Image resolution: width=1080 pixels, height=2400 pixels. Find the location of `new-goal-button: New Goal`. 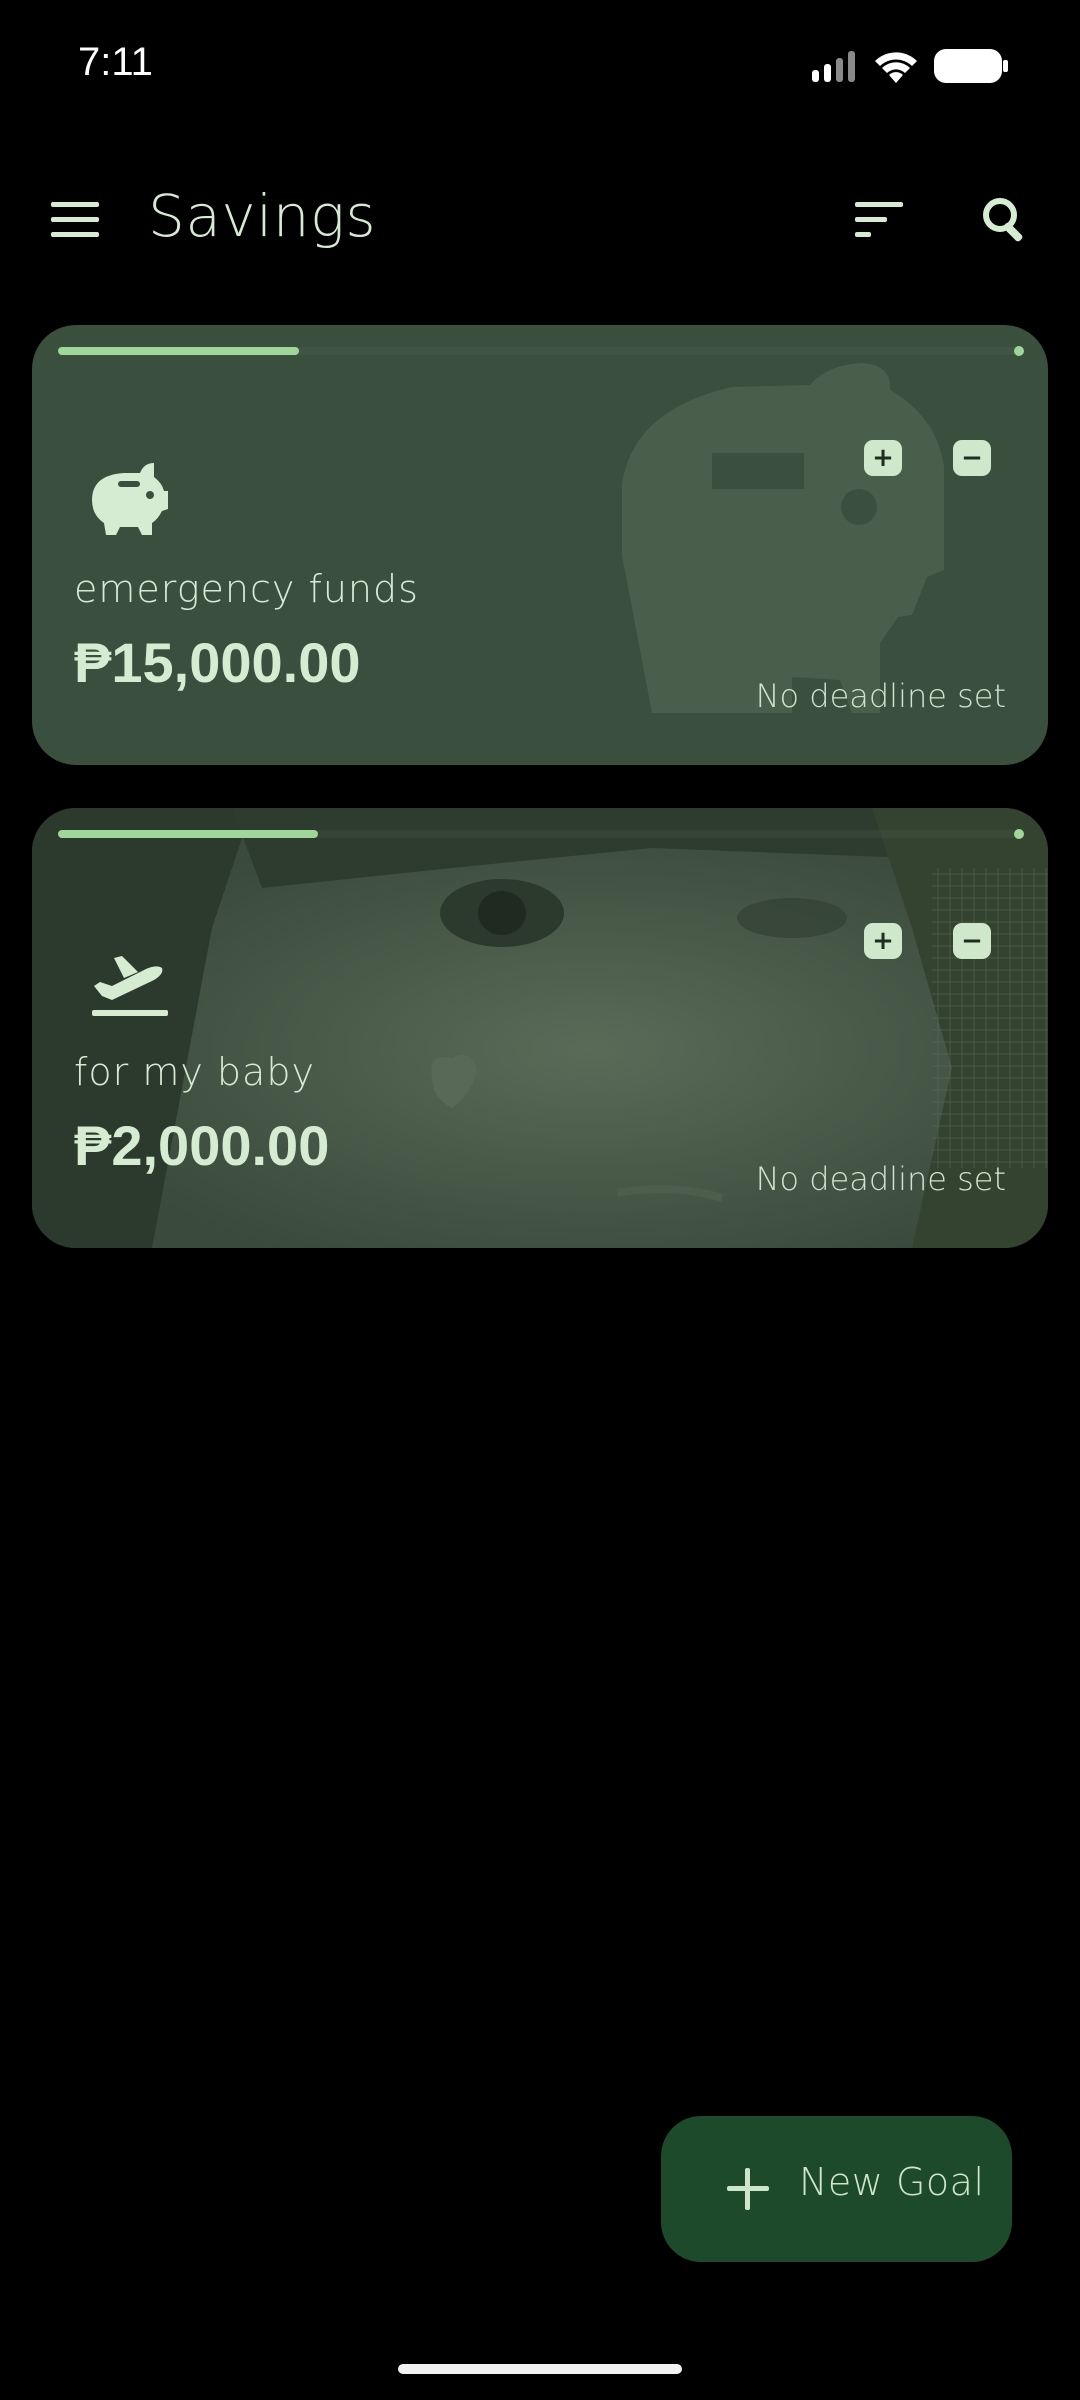

new-goal-button: New Goal is located at coordinates (836, 2189).